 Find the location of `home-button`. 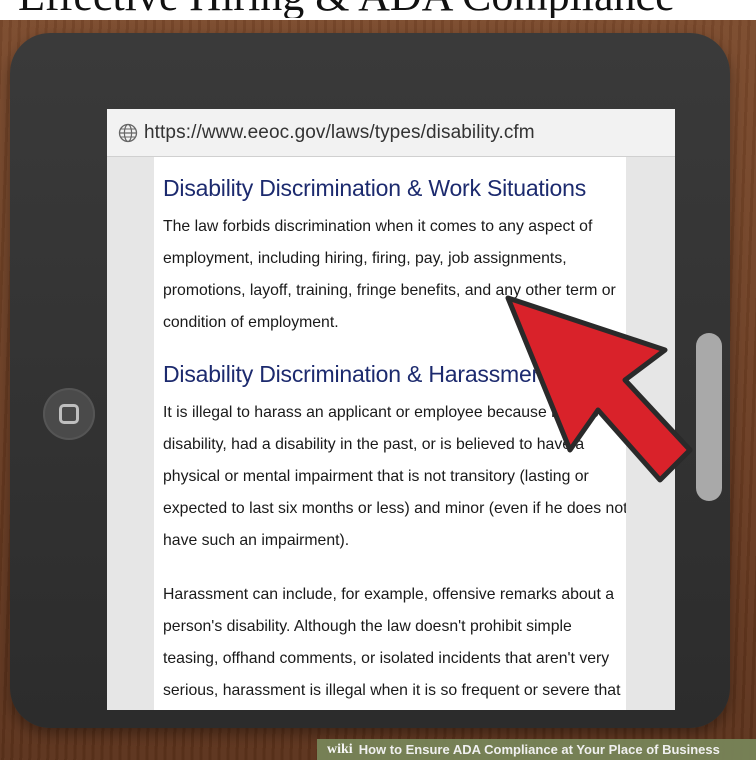

home-button is located at coordinates (69, 414).